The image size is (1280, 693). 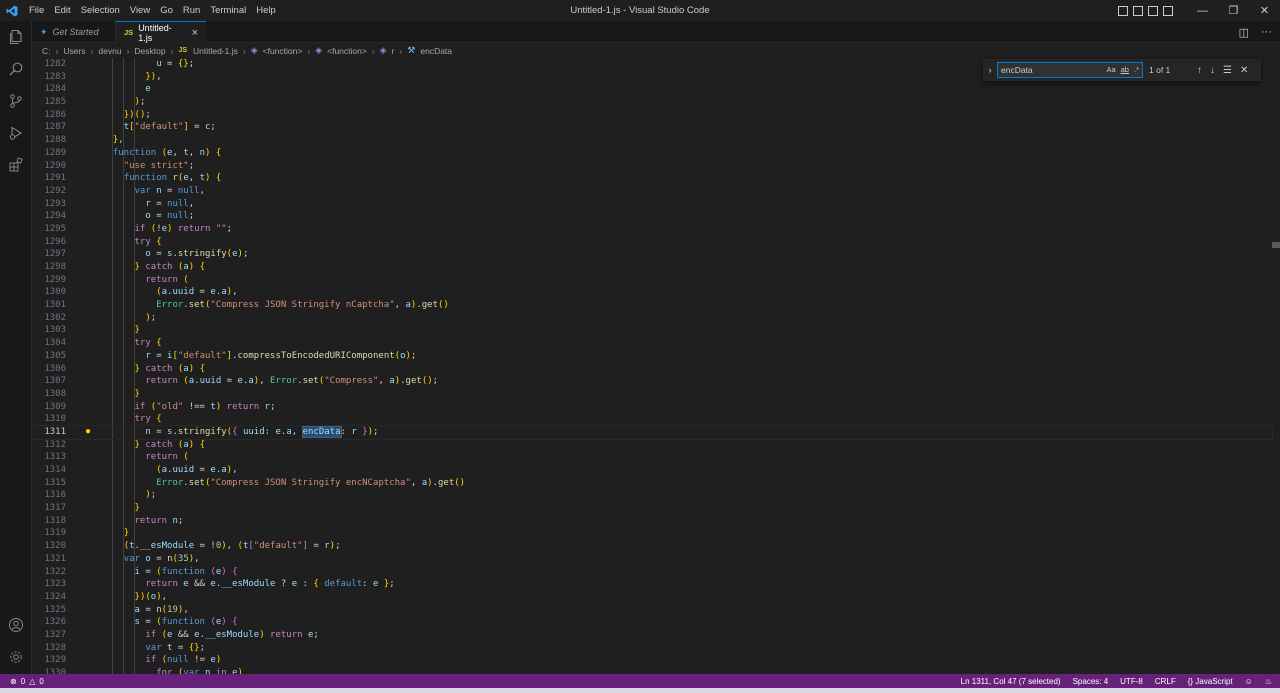 I want to click on code-line: 1312 } catch (a) {, so click(x=652, y=445).